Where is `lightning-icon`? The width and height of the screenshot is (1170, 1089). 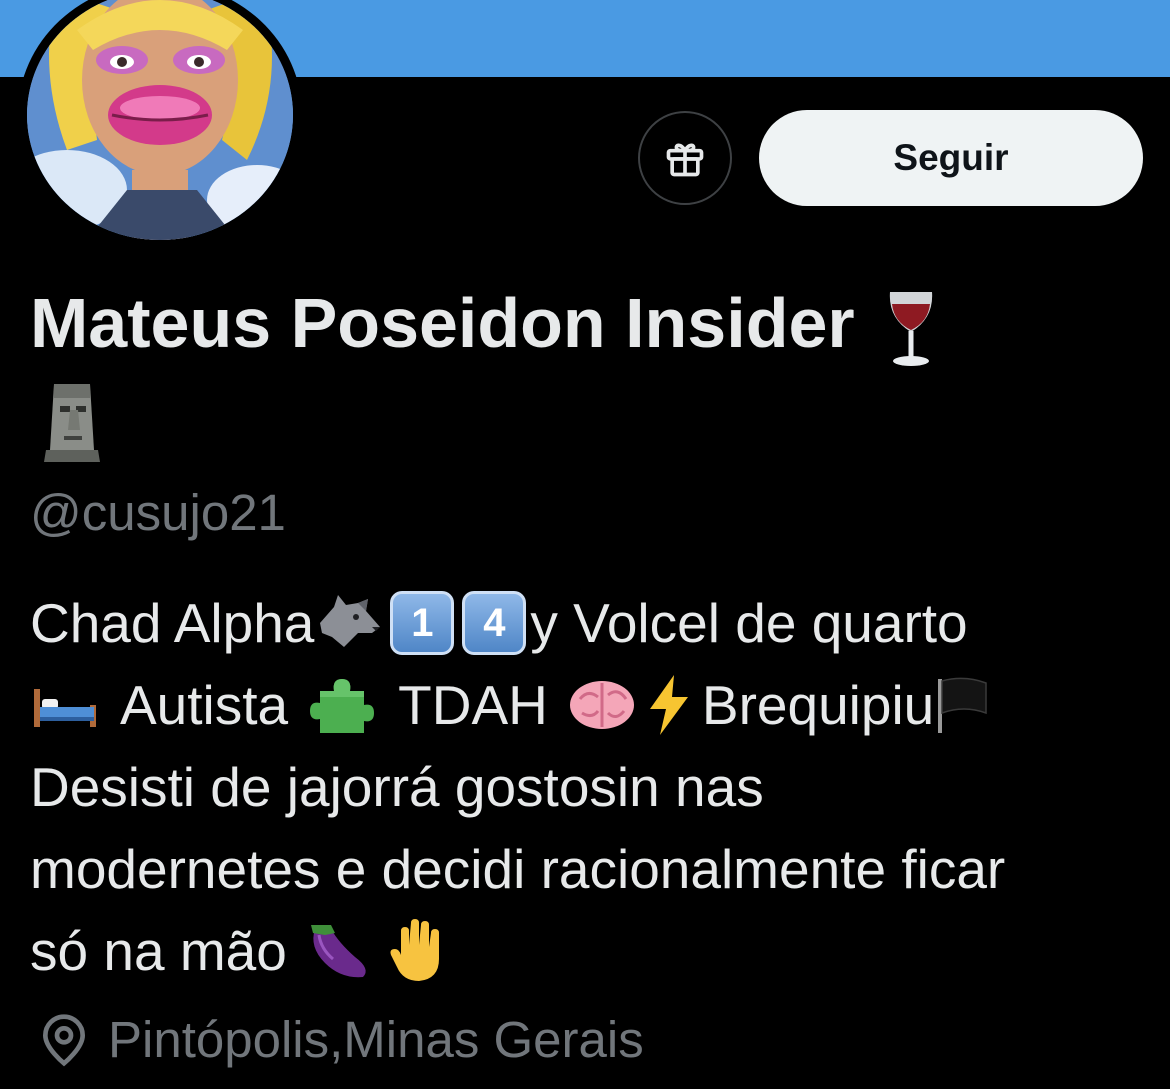
lightning-icon is located at coordinates (668, 705).